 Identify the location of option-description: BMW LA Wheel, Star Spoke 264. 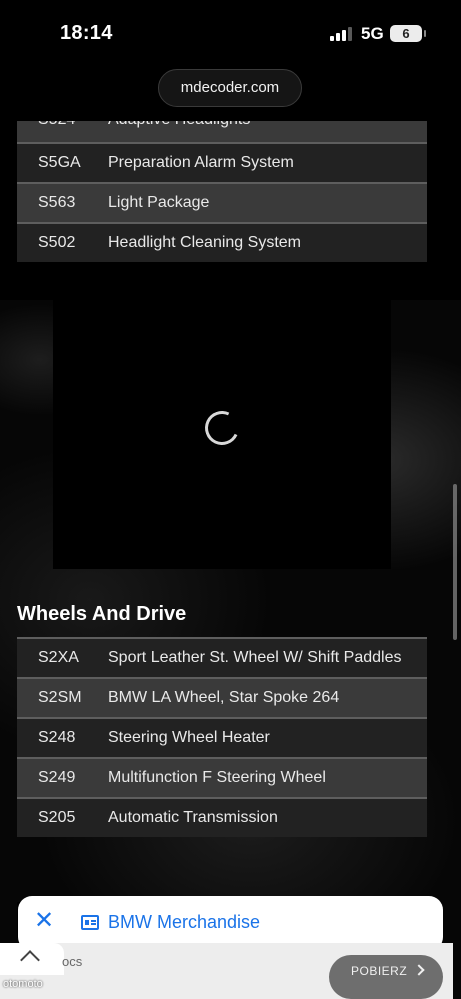
(224, 697).